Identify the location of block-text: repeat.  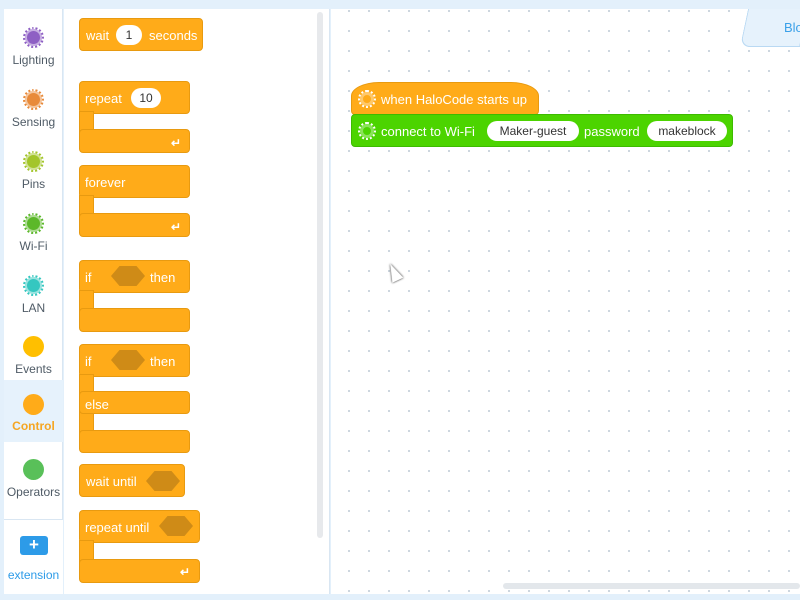
(103, 98).